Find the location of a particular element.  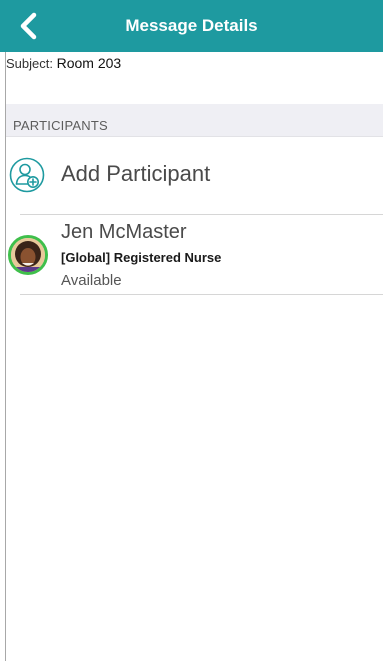

subject-row: Subject: Room 203 is located at coordinates (63, 63).